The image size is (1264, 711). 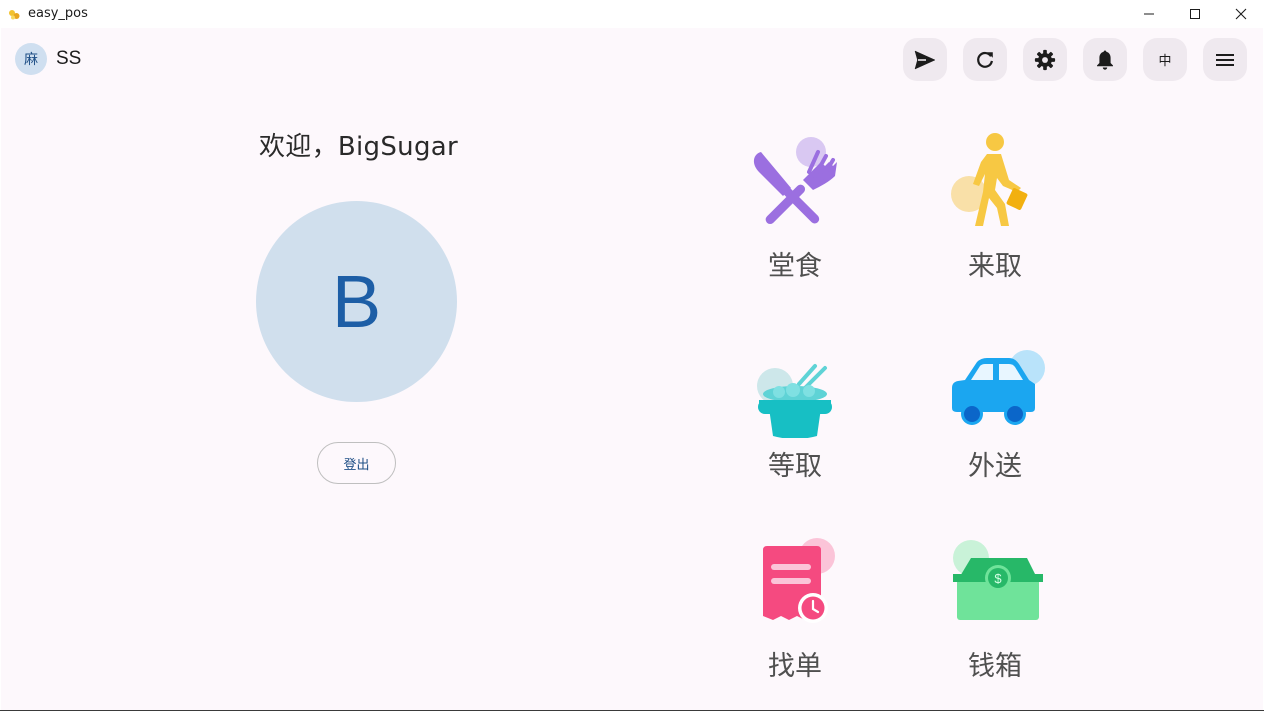 I want to click on send-button, so click(x=925, y=59).